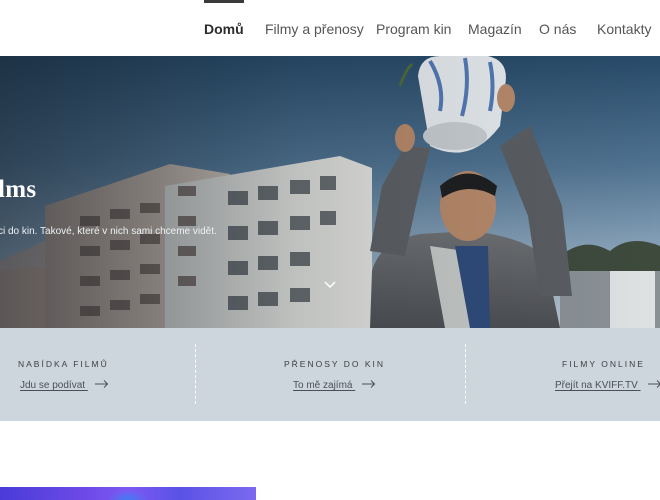 Image resolution: width=660 pixels, height=500 pixels. I want to click on nav-item-cinema-program: Program kin, so click(413, 29).